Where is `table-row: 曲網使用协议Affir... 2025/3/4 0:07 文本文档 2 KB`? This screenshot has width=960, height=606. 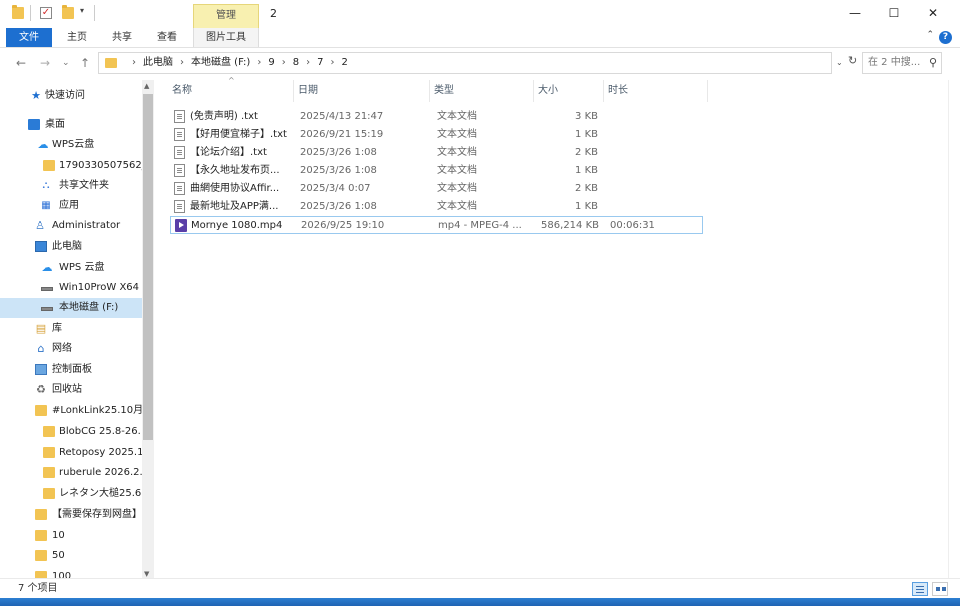 table-row: 曲網使用协议Affir... 2025/3/4 0:07 文本文档 2 KB is located at coordinates (436, 189).